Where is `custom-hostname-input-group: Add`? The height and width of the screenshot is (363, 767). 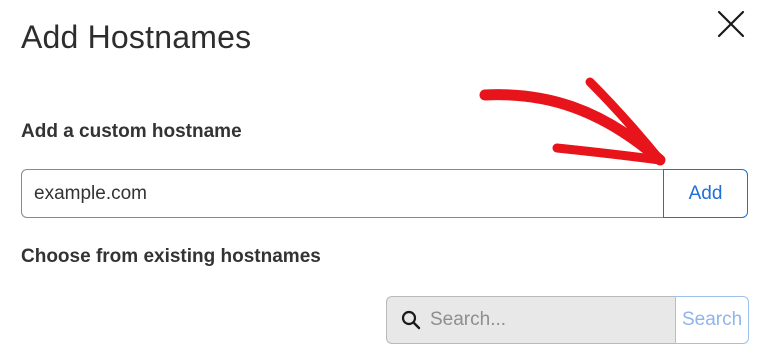
custom-hostname-input-group: Add is located at coordinates (384, 193).